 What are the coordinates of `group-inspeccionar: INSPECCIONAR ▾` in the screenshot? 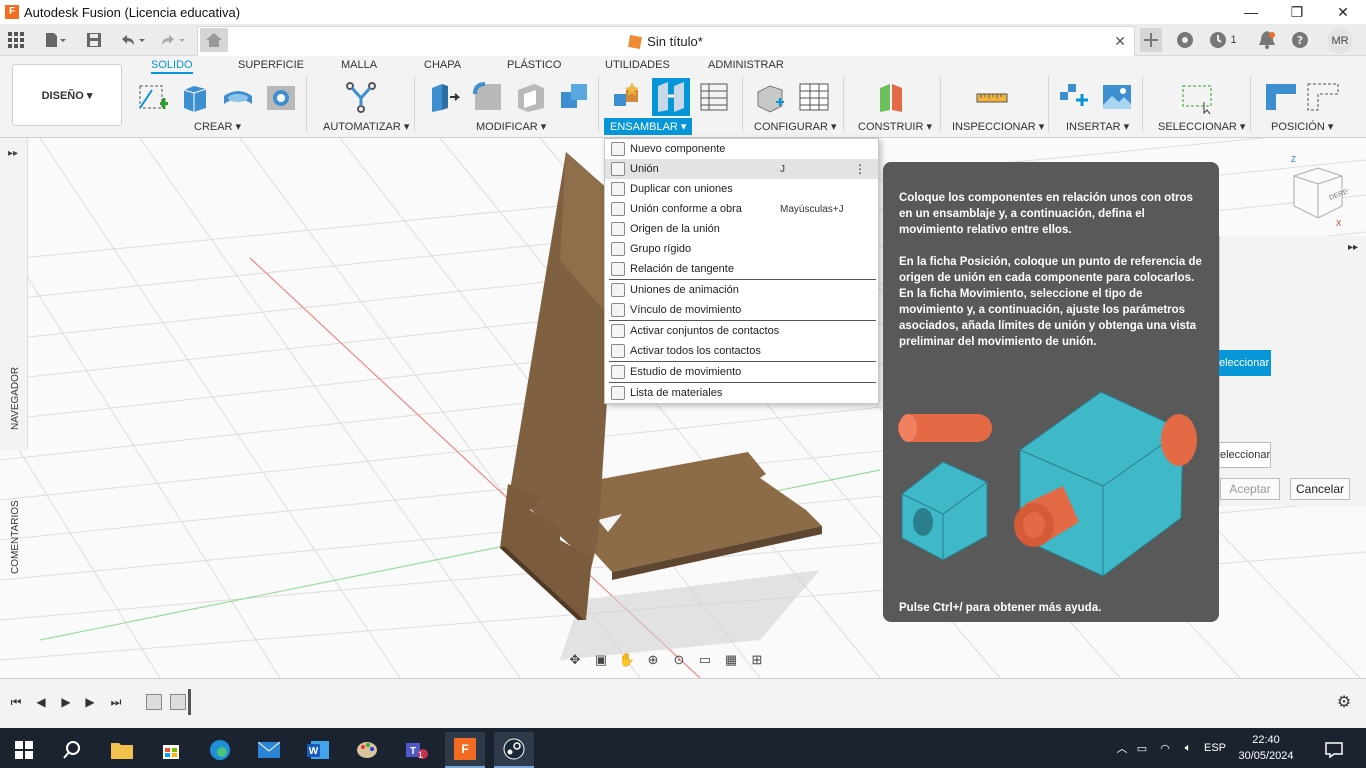 It's located at (998, 126).